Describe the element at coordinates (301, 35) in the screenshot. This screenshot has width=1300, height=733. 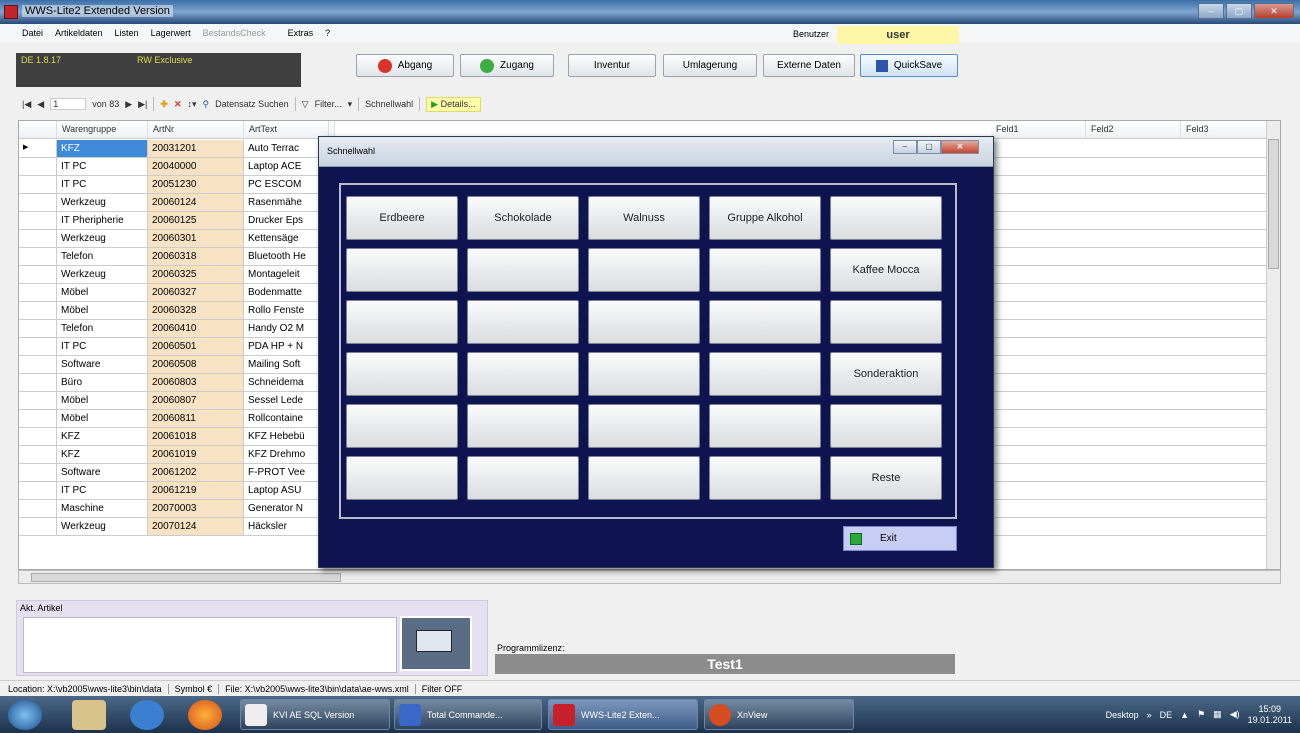
I see `menu-extras: Extras` at that location.